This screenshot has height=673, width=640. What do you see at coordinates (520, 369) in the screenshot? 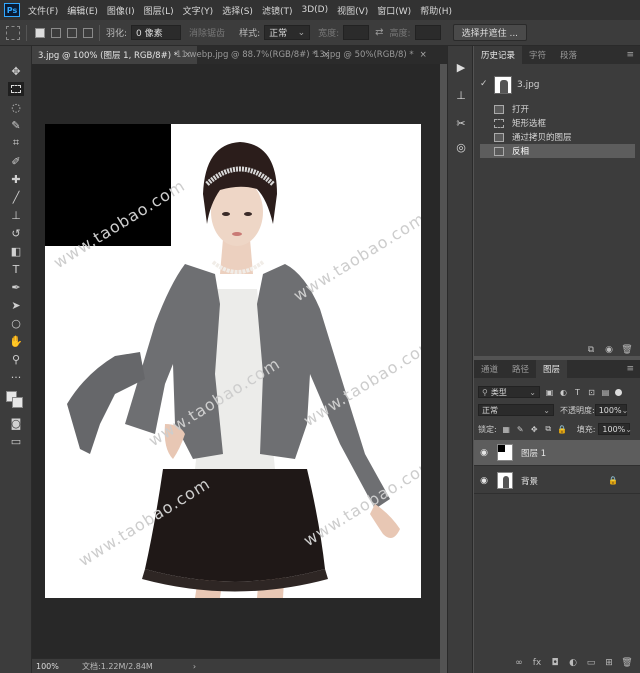
I see `tab-paths: 路径` at bounding box center [520, 369].